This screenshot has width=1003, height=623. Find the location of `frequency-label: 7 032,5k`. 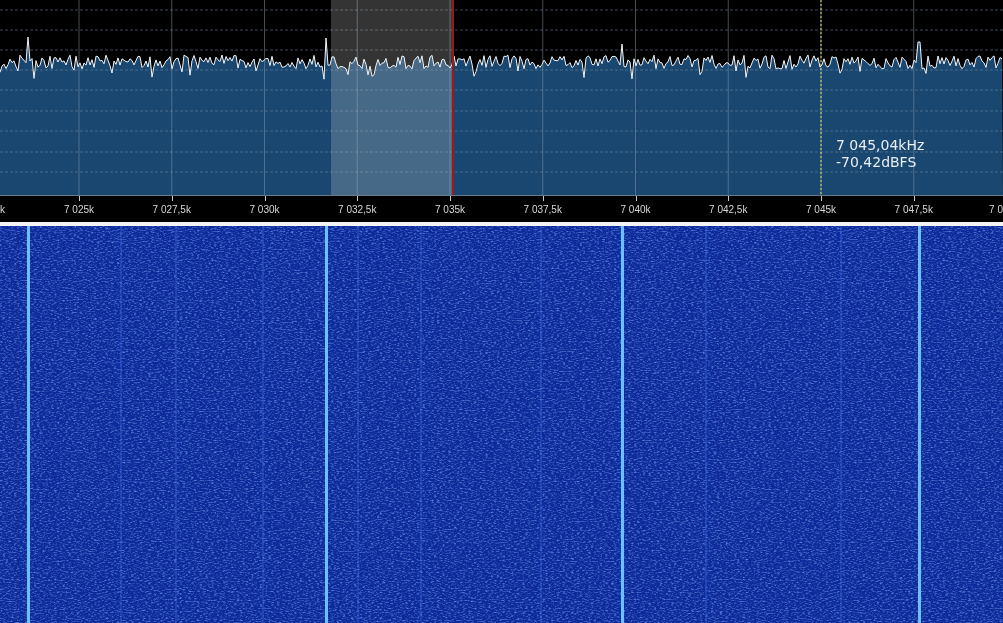

frequency-label: 7 032,5k is located at coordinates (357, 209).